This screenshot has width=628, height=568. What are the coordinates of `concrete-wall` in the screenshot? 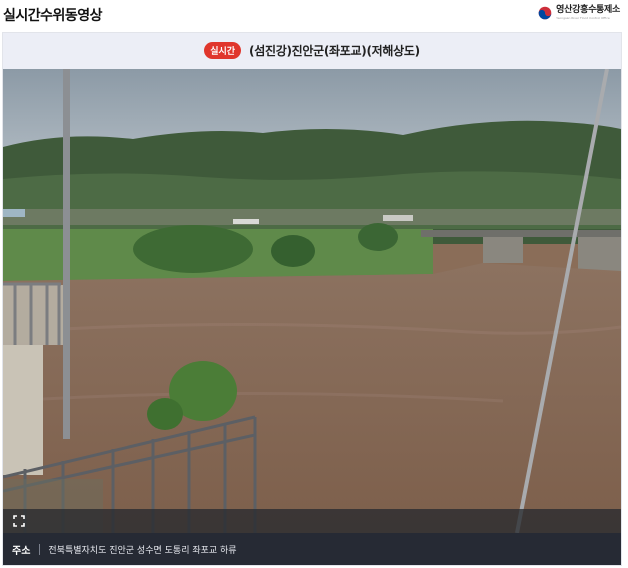 It's located at (23, 410).